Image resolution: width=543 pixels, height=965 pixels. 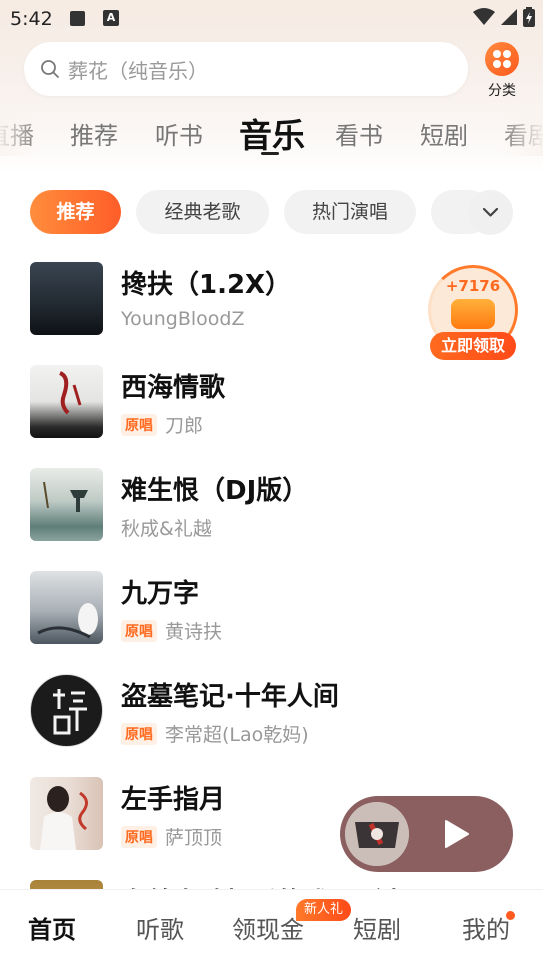 I want to click on category-grid-icon, so click(x=502, y=59).